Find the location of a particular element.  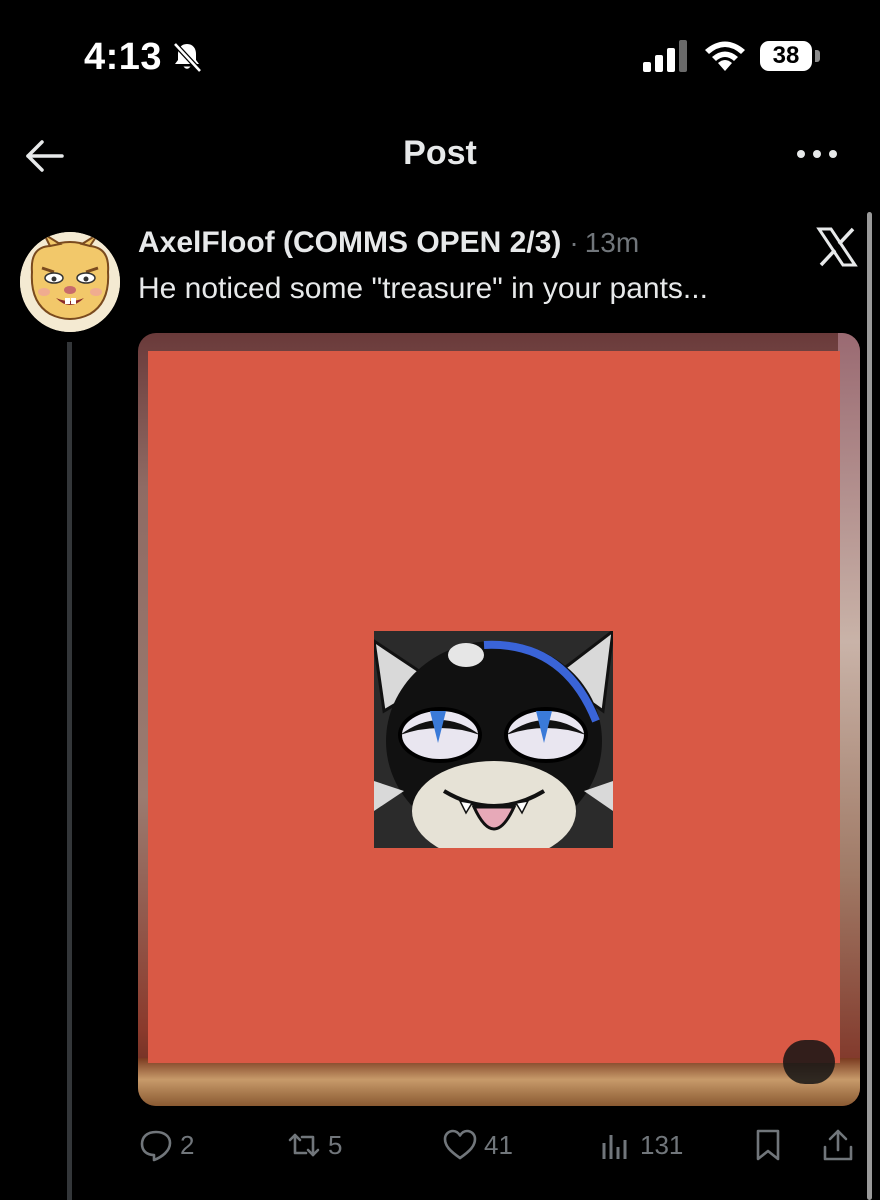

battery-icon: 38 is located at coordinates (786, 56).